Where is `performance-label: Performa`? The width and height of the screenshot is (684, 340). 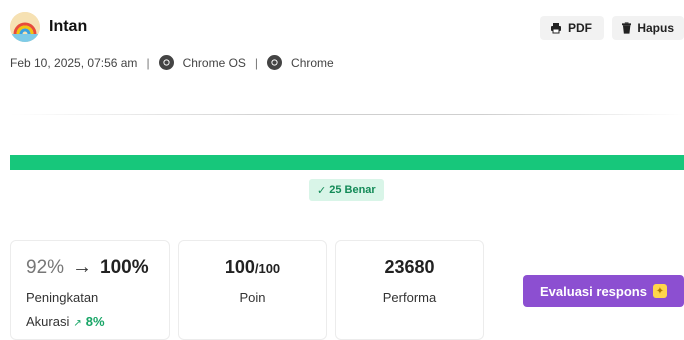 performance-label: Performa is located at coordinates (409, 297).